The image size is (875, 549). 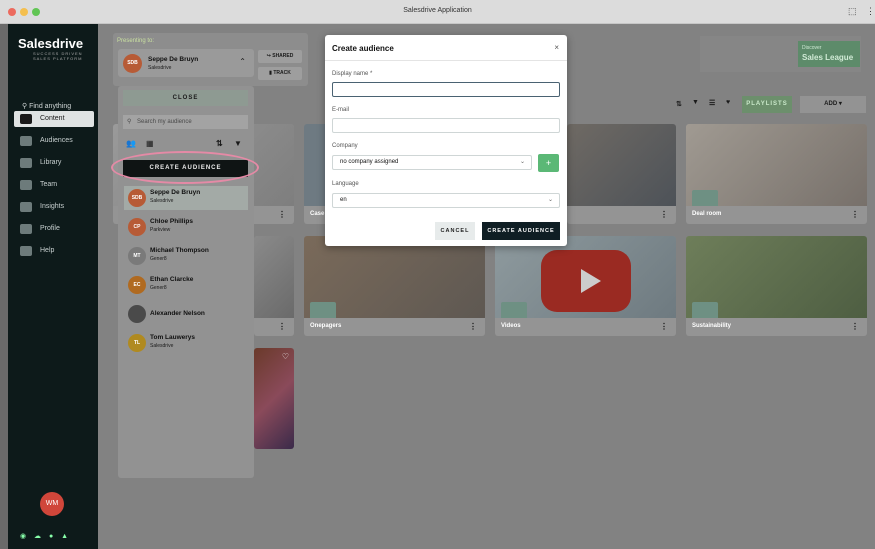 What do you see at coordinates (852, 11) in the screenshot?
I see `extension-icon: ⬚` at bounding box center [852, 11].